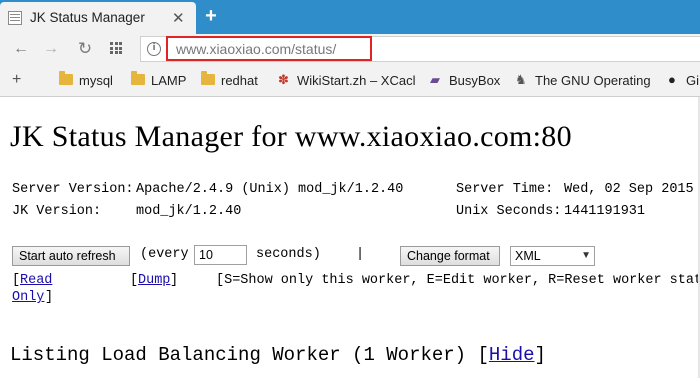  What do you see at coordinates (505, 189) in the screenshot?
I see `server-time-label: Server Time:` at bounding box center [505, 189].